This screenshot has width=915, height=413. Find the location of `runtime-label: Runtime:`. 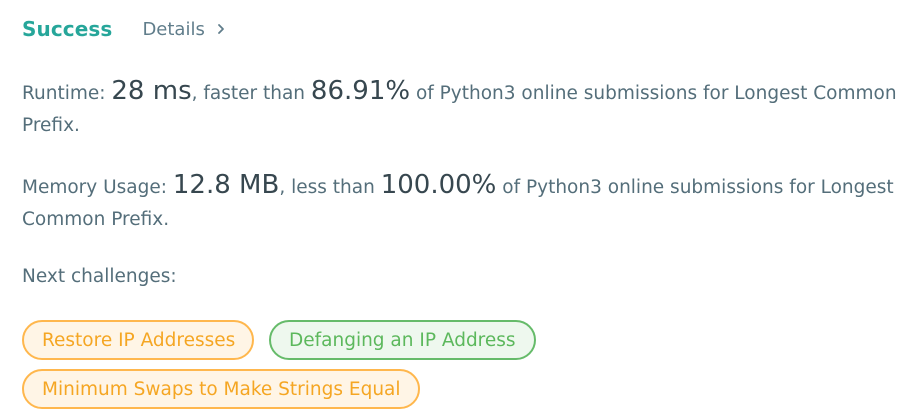

runtime-label: Runtime: is located at coordinates (67, 93).